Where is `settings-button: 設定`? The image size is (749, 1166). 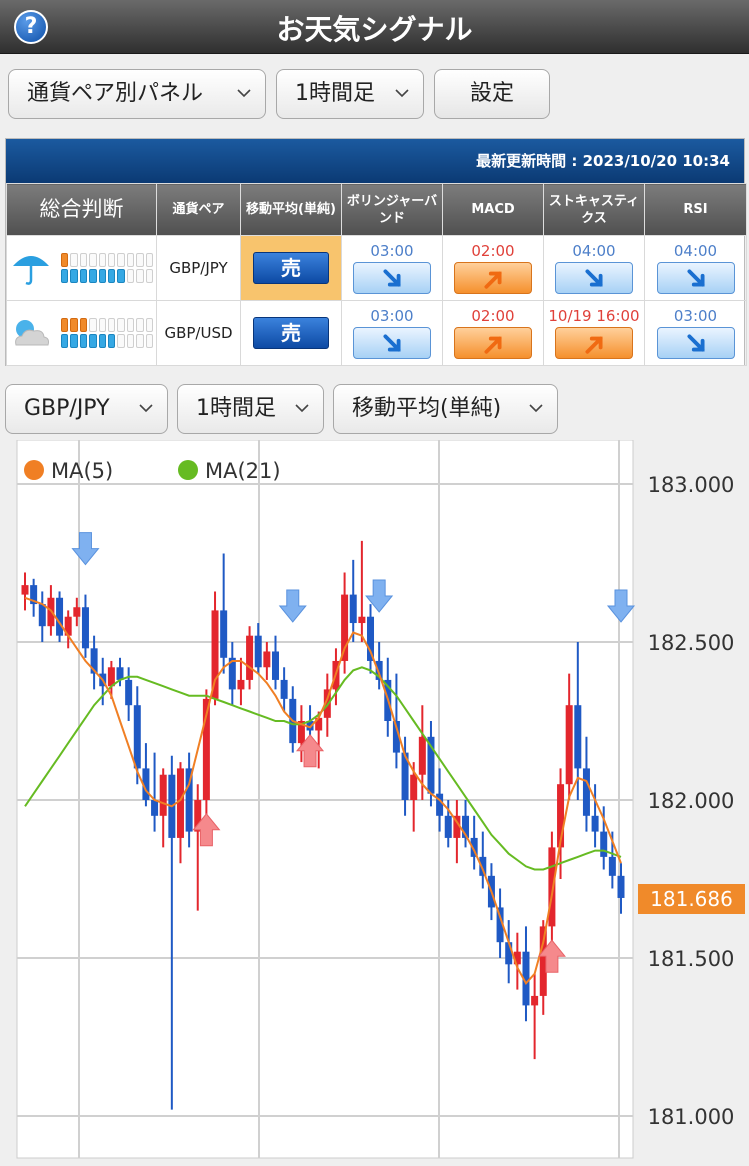
settings-button: 設定 is located at coordinates (492, 94).